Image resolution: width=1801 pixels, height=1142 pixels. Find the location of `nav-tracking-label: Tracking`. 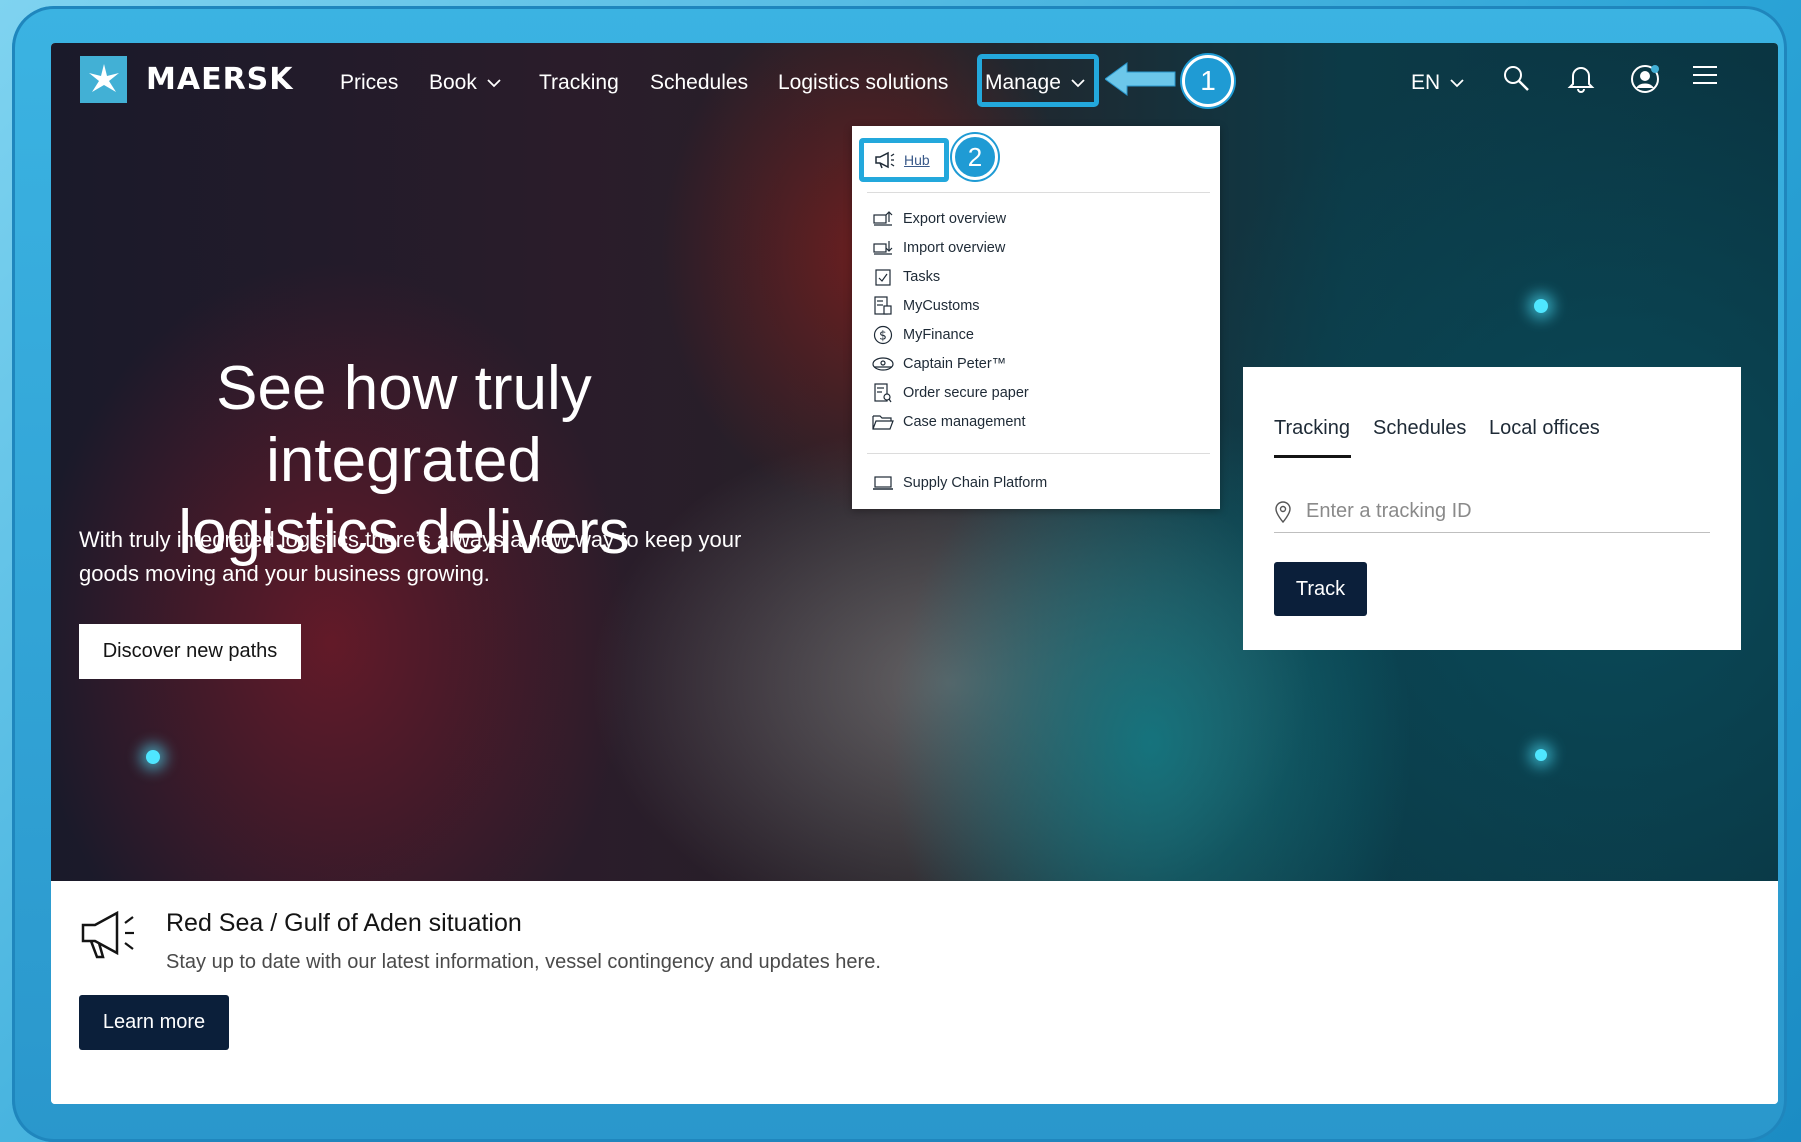

nav-tracking-label: Tracking is located at coordinates (579, 82).